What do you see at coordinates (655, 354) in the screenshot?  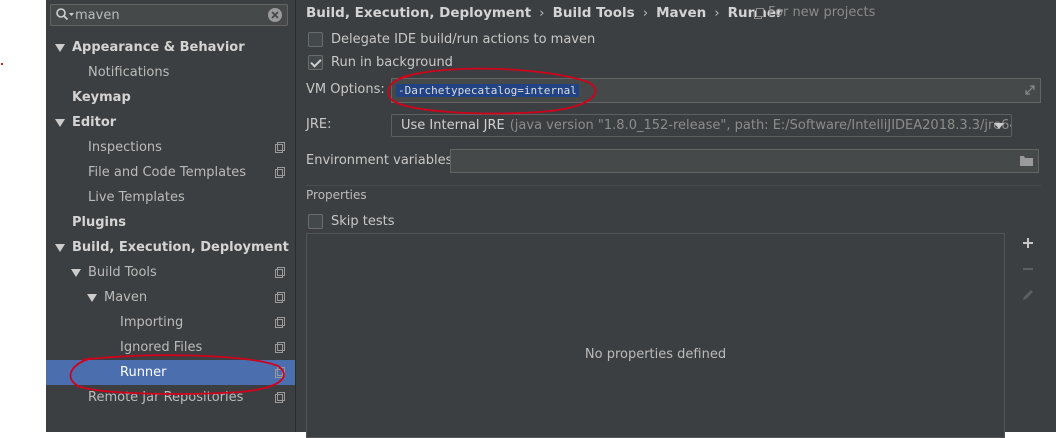 I see `empty-properties-text: No properties defined` at bounding box center [655, 354].